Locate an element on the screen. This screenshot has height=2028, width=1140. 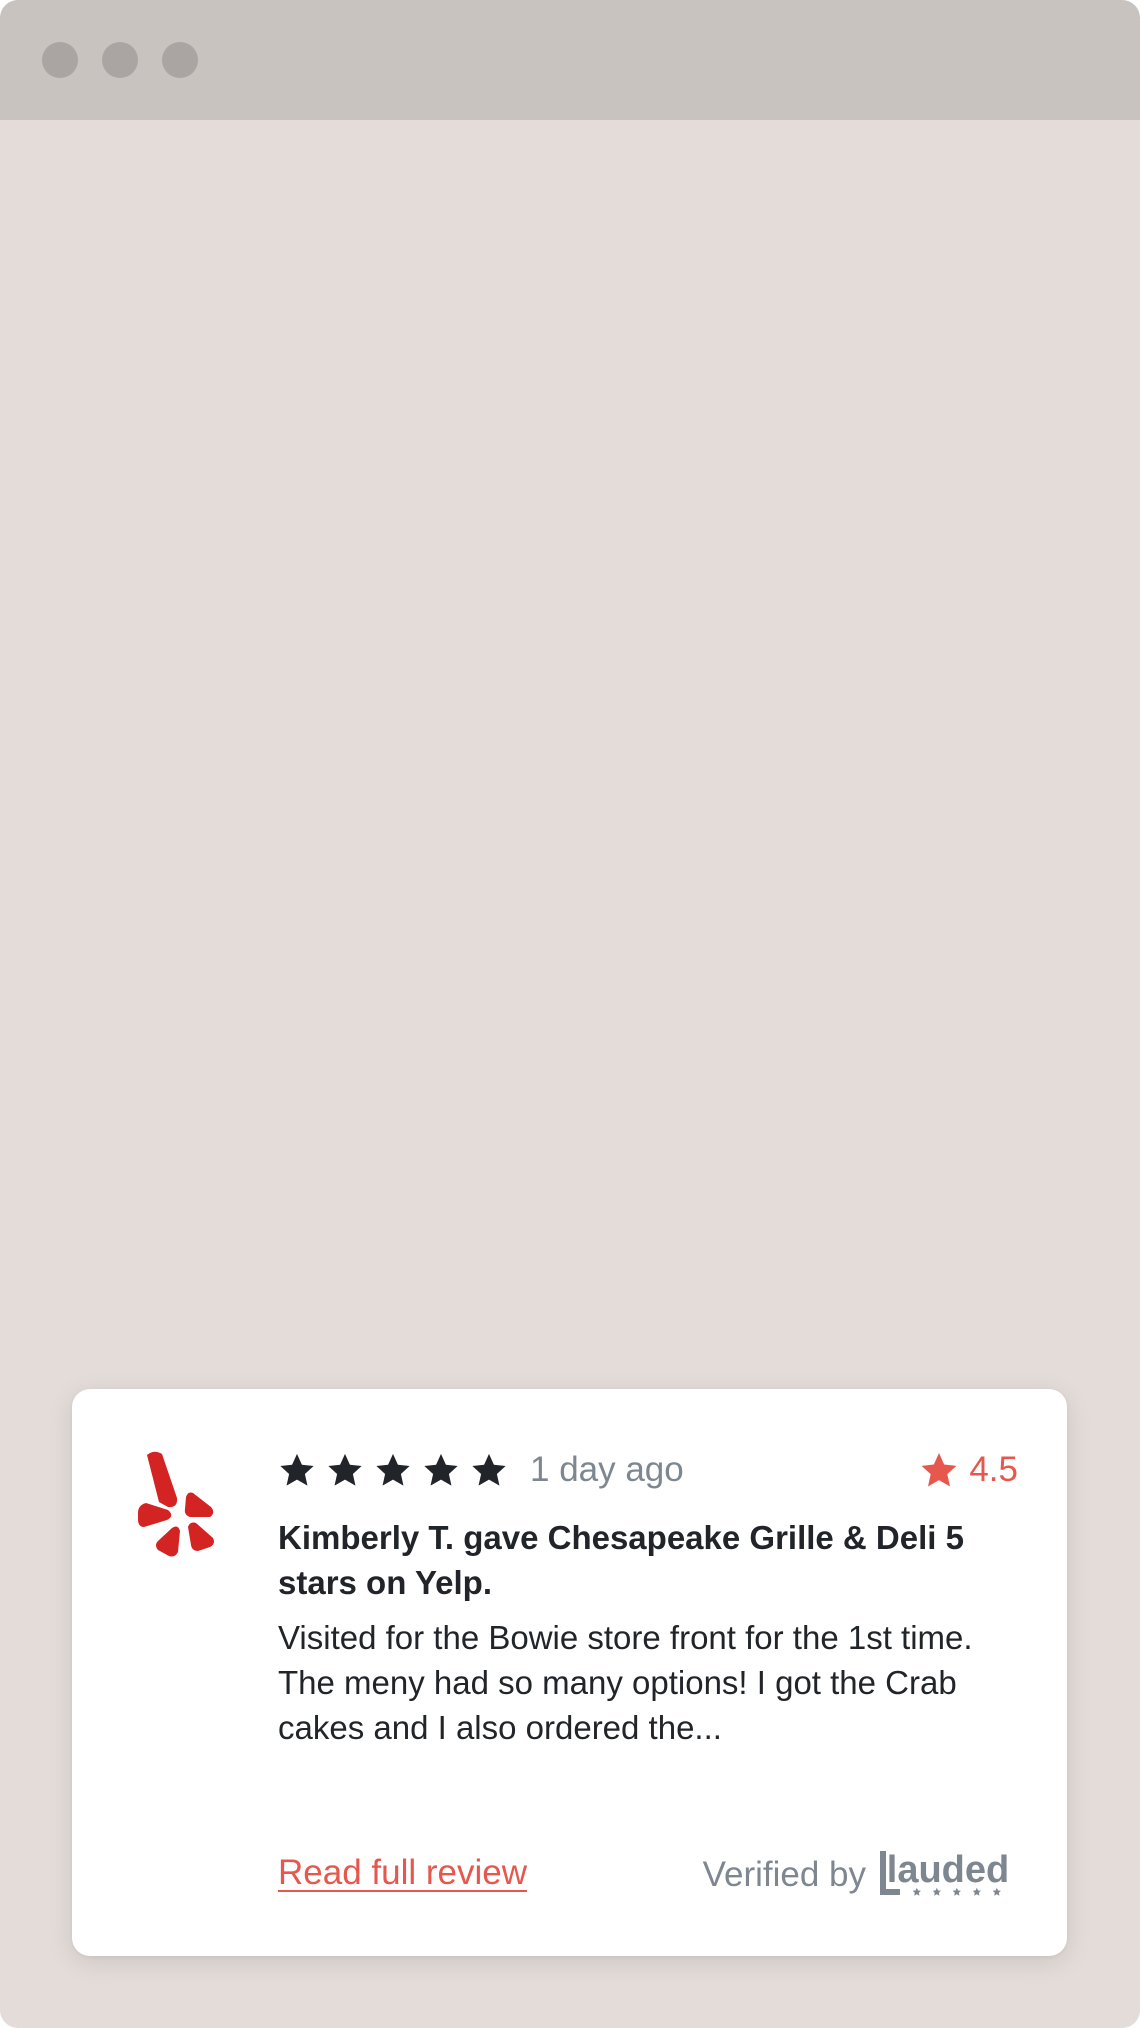
lauded-logo-icon: lauded is located at coordinates (944, 1872).